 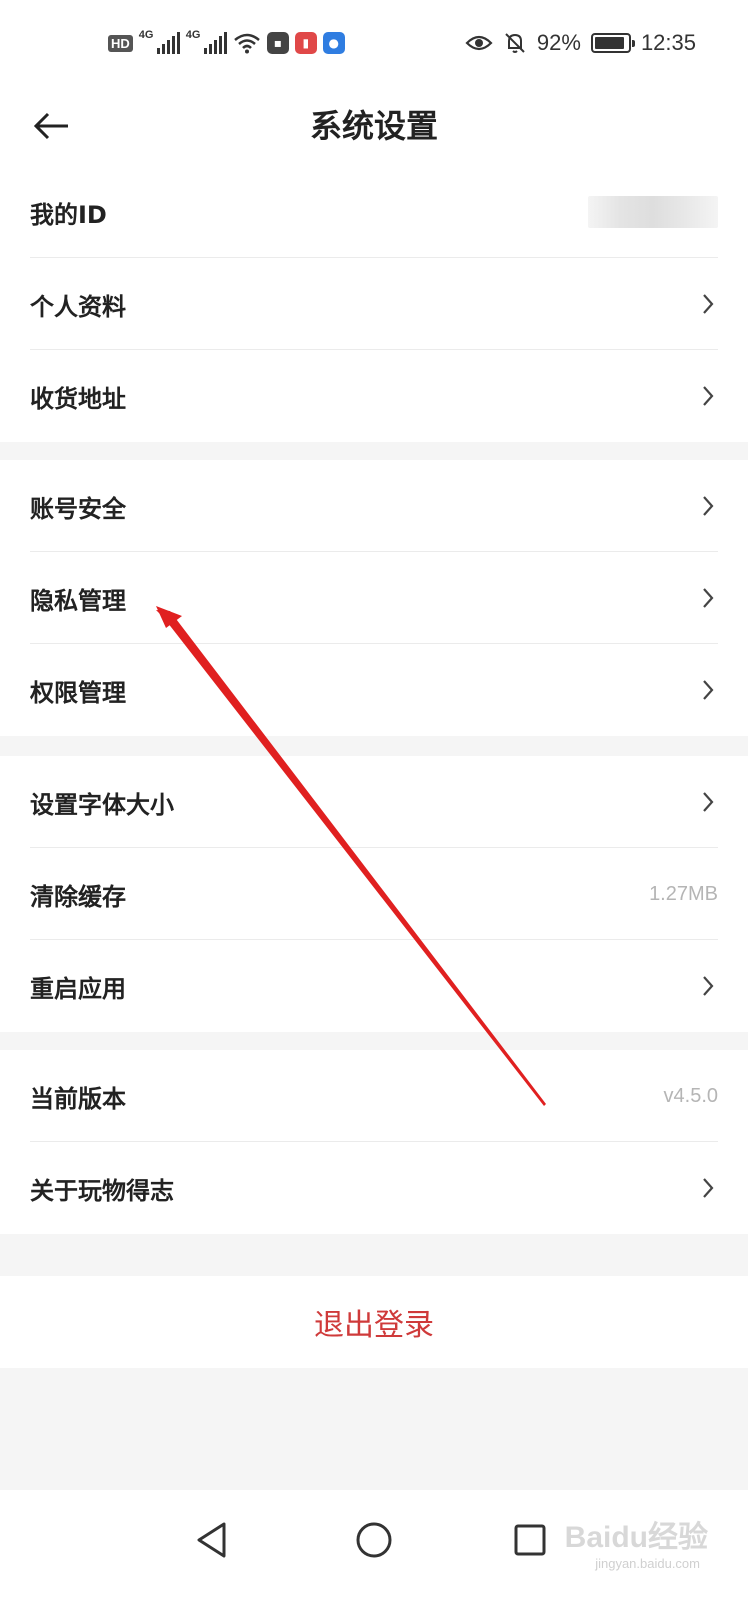 I want to click on cache-size-value: 1.27MB, so click(x=683, y=893).